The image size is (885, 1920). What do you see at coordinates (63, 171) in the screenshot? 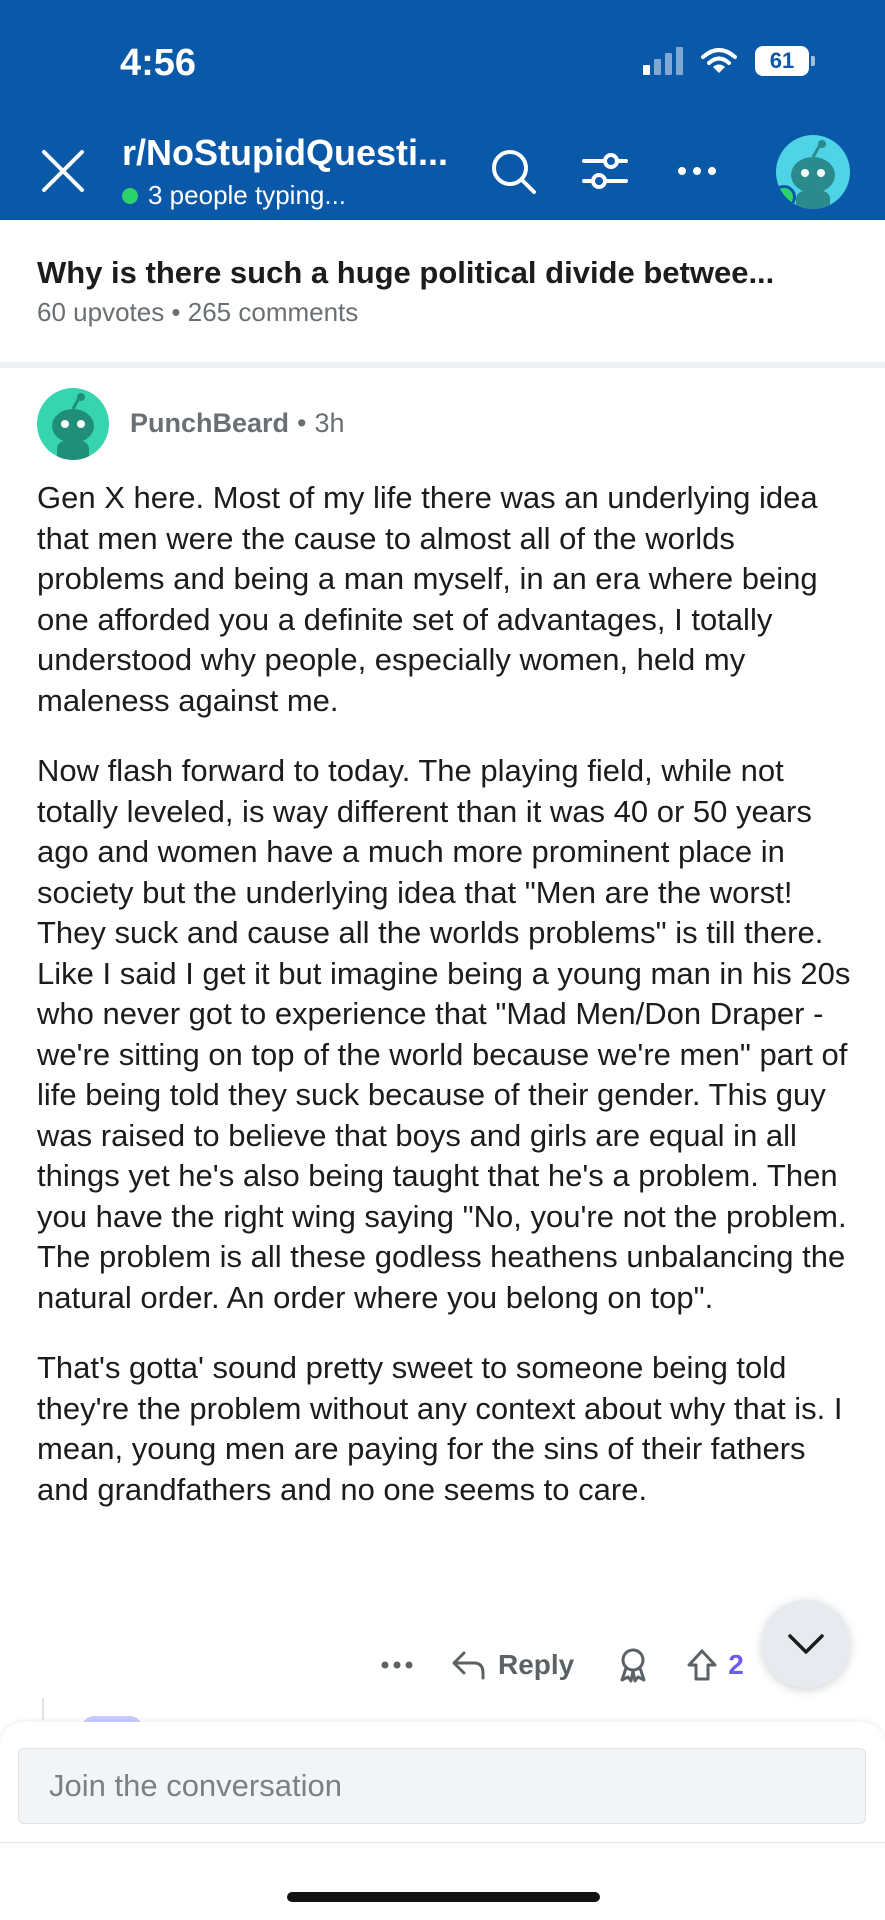
I see `close-icon` at bounding box center [63, 171].